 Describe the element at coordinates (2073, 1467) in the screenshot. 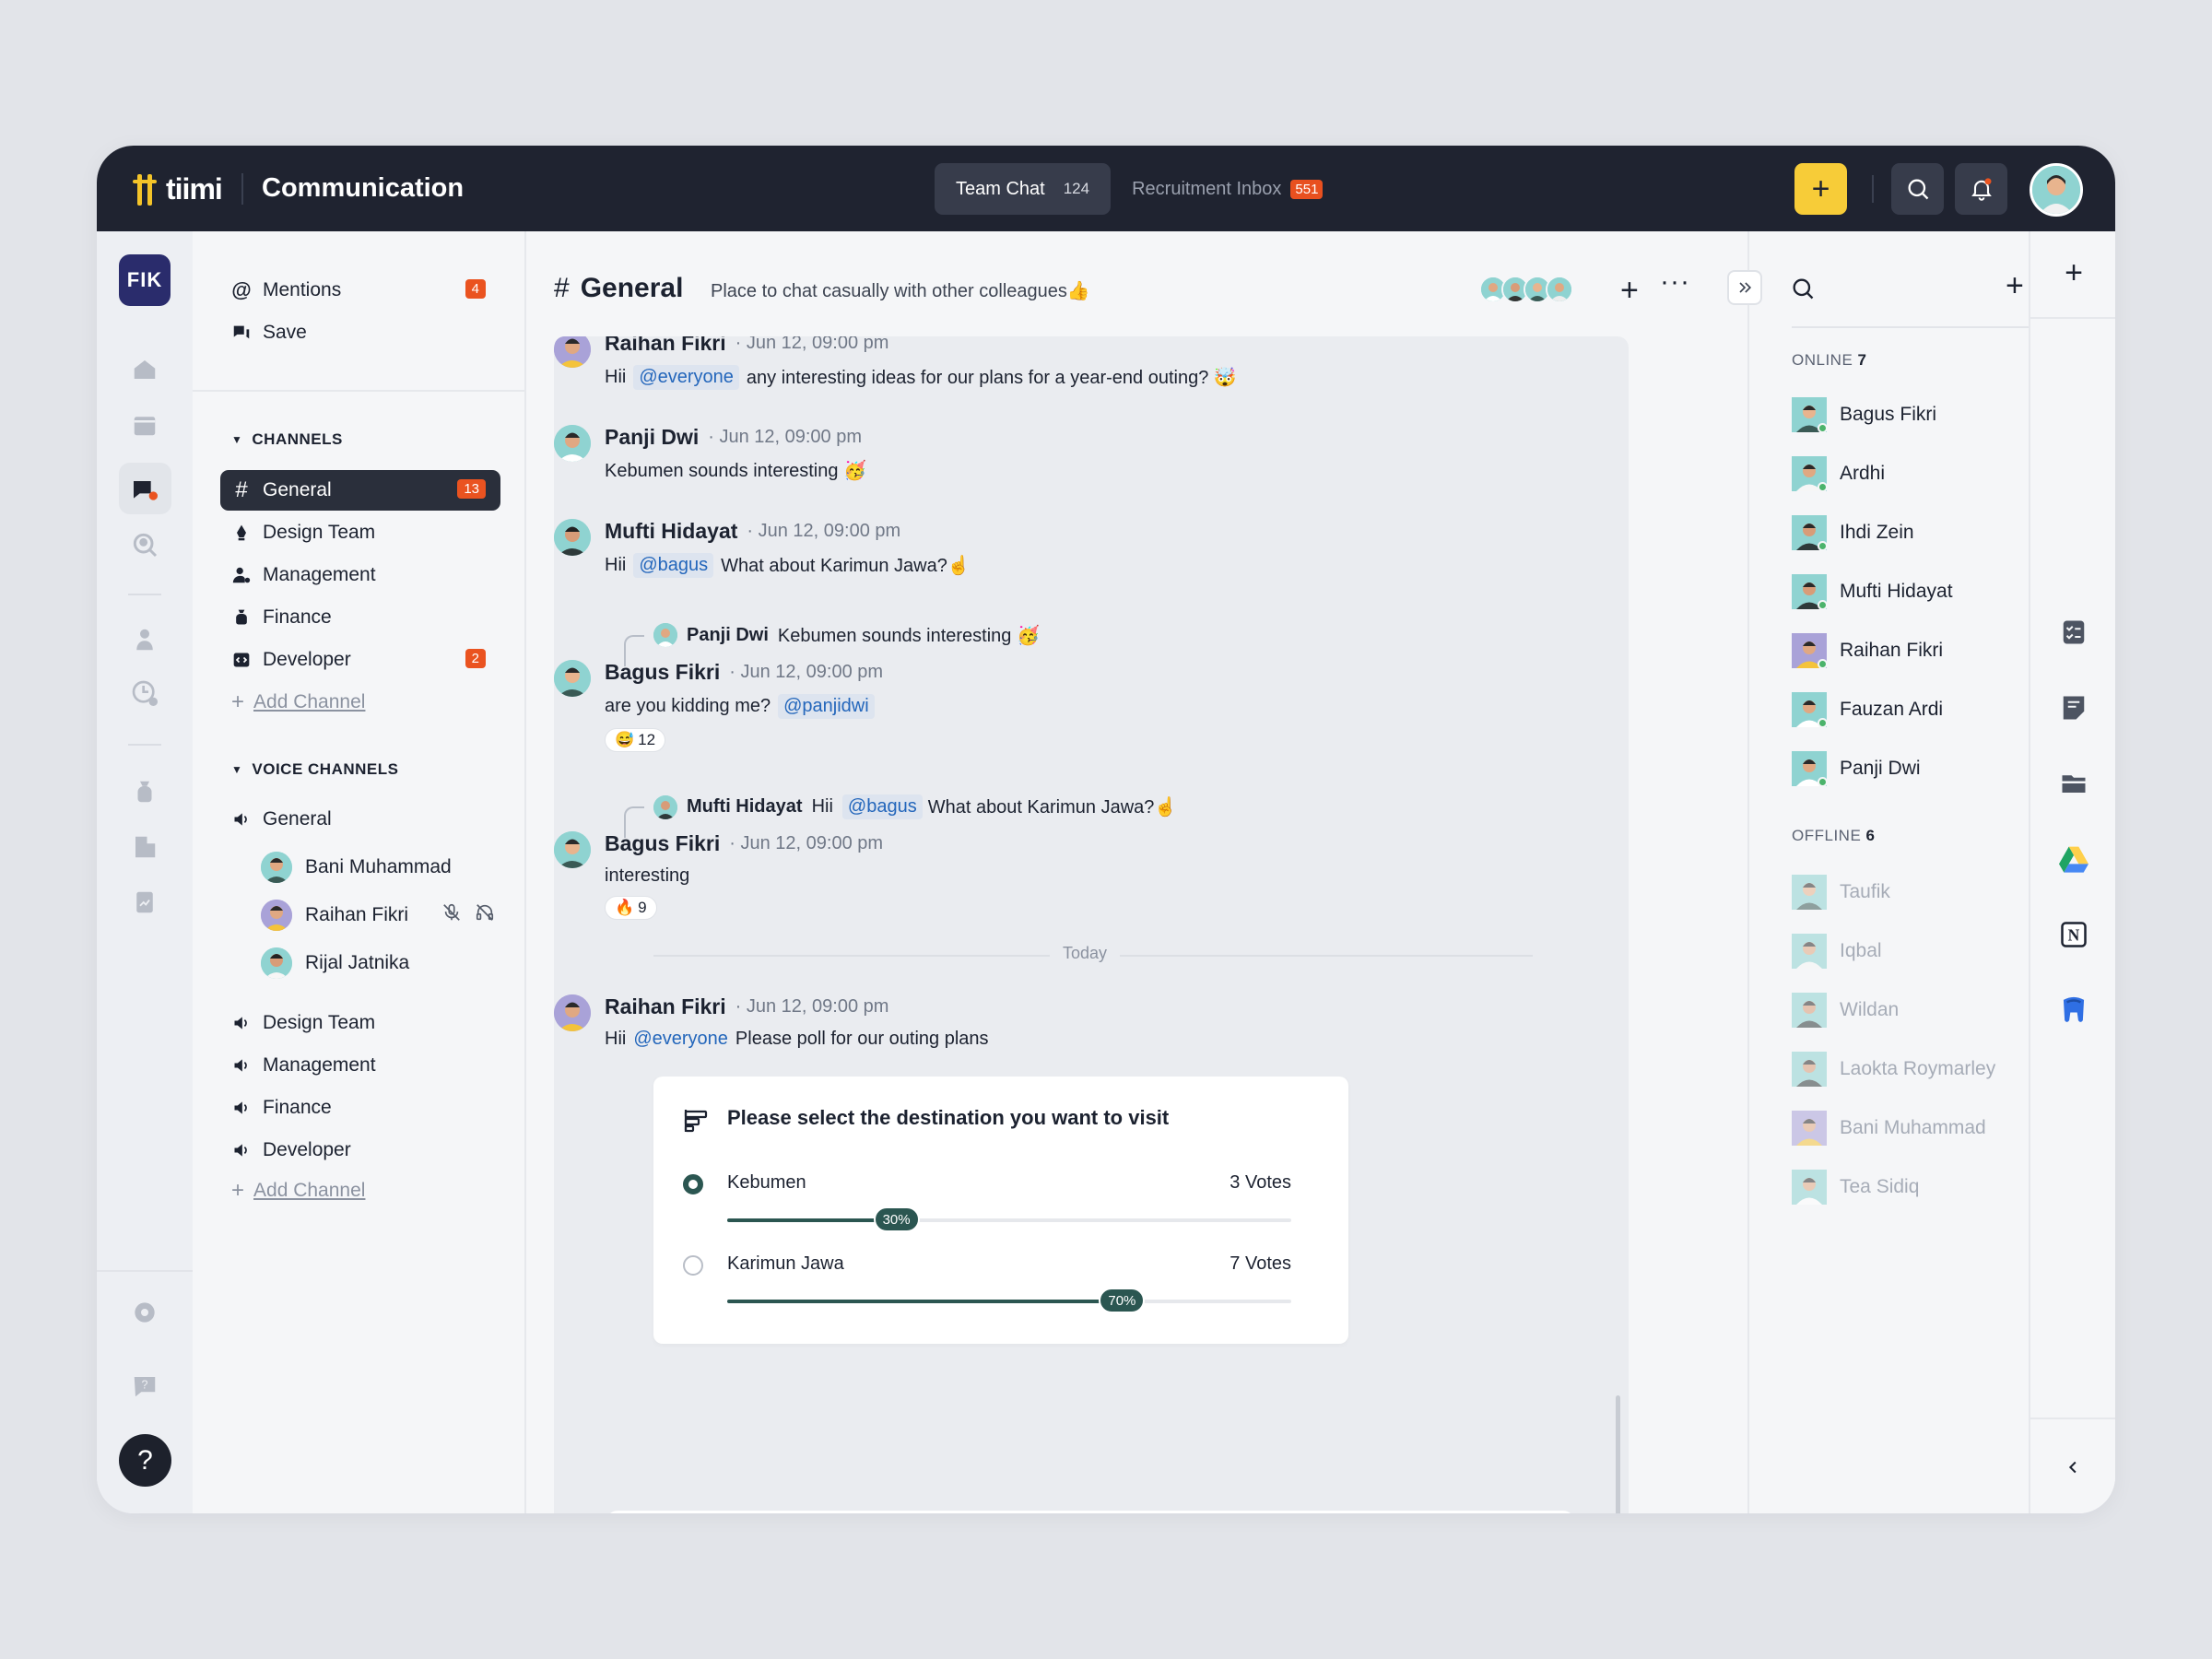

I see `chevron-left-icon` at that location.